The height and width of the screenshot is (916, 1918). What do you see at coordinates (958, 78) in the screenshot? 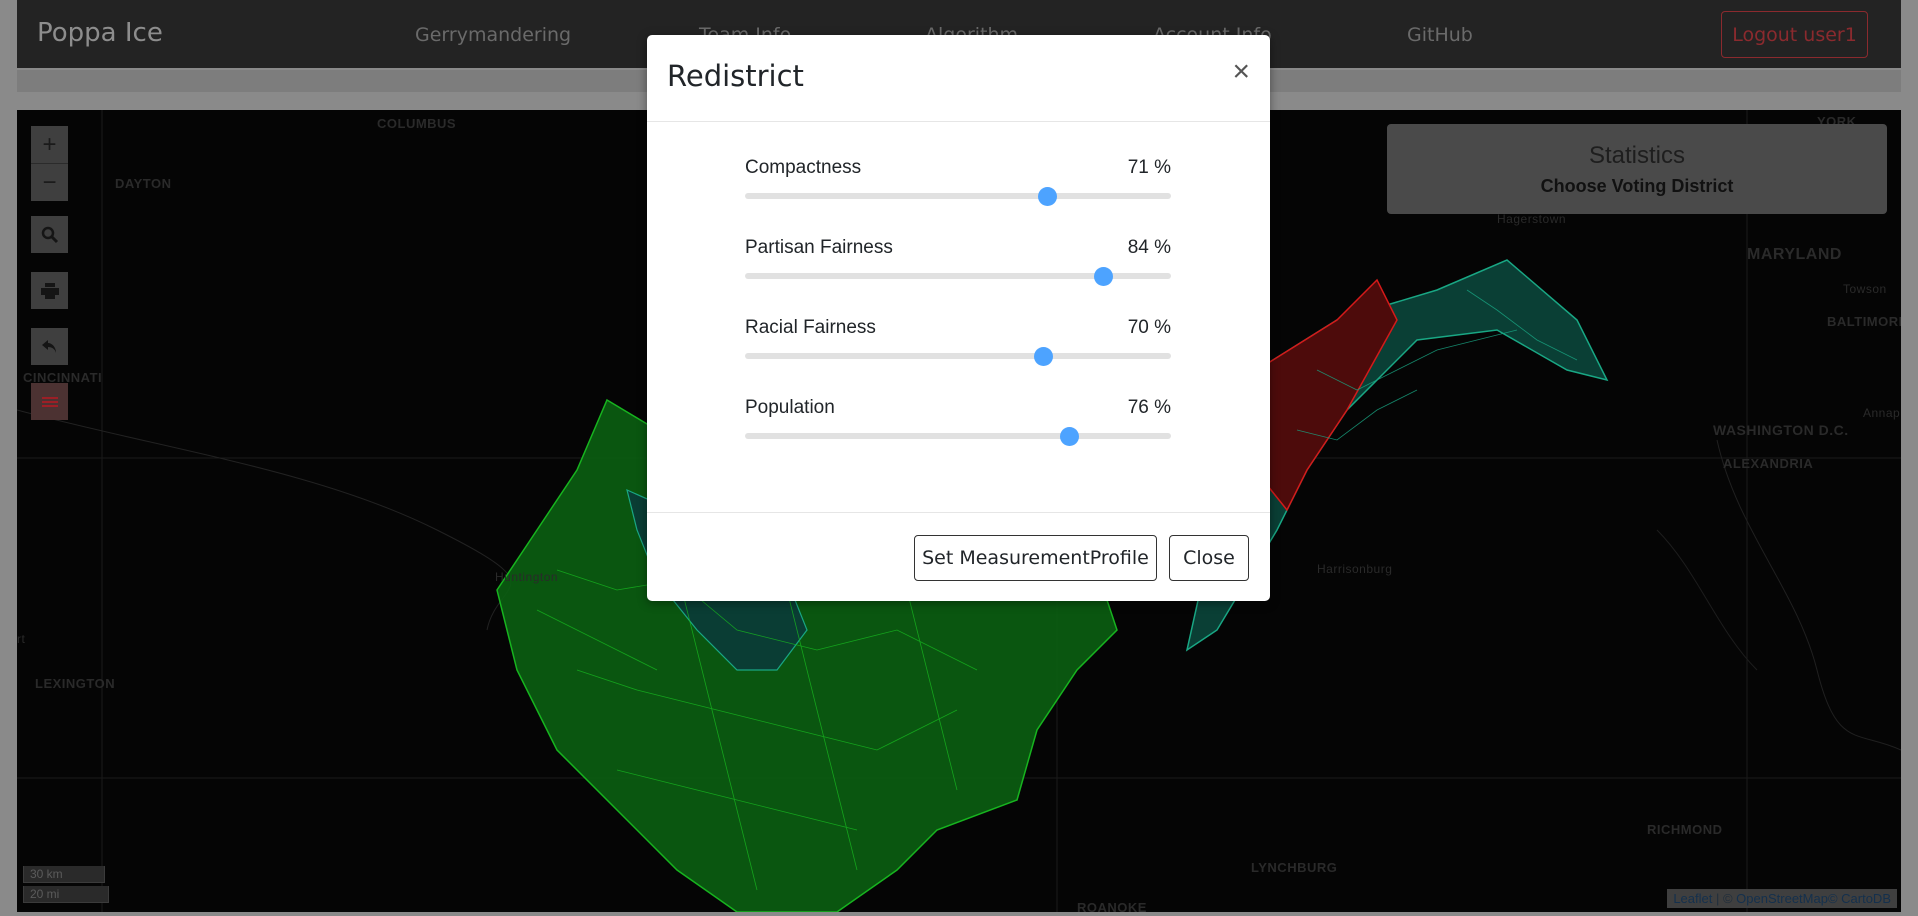
I see `modal-header: Redistrict ×` at bounding box center [958, 78].